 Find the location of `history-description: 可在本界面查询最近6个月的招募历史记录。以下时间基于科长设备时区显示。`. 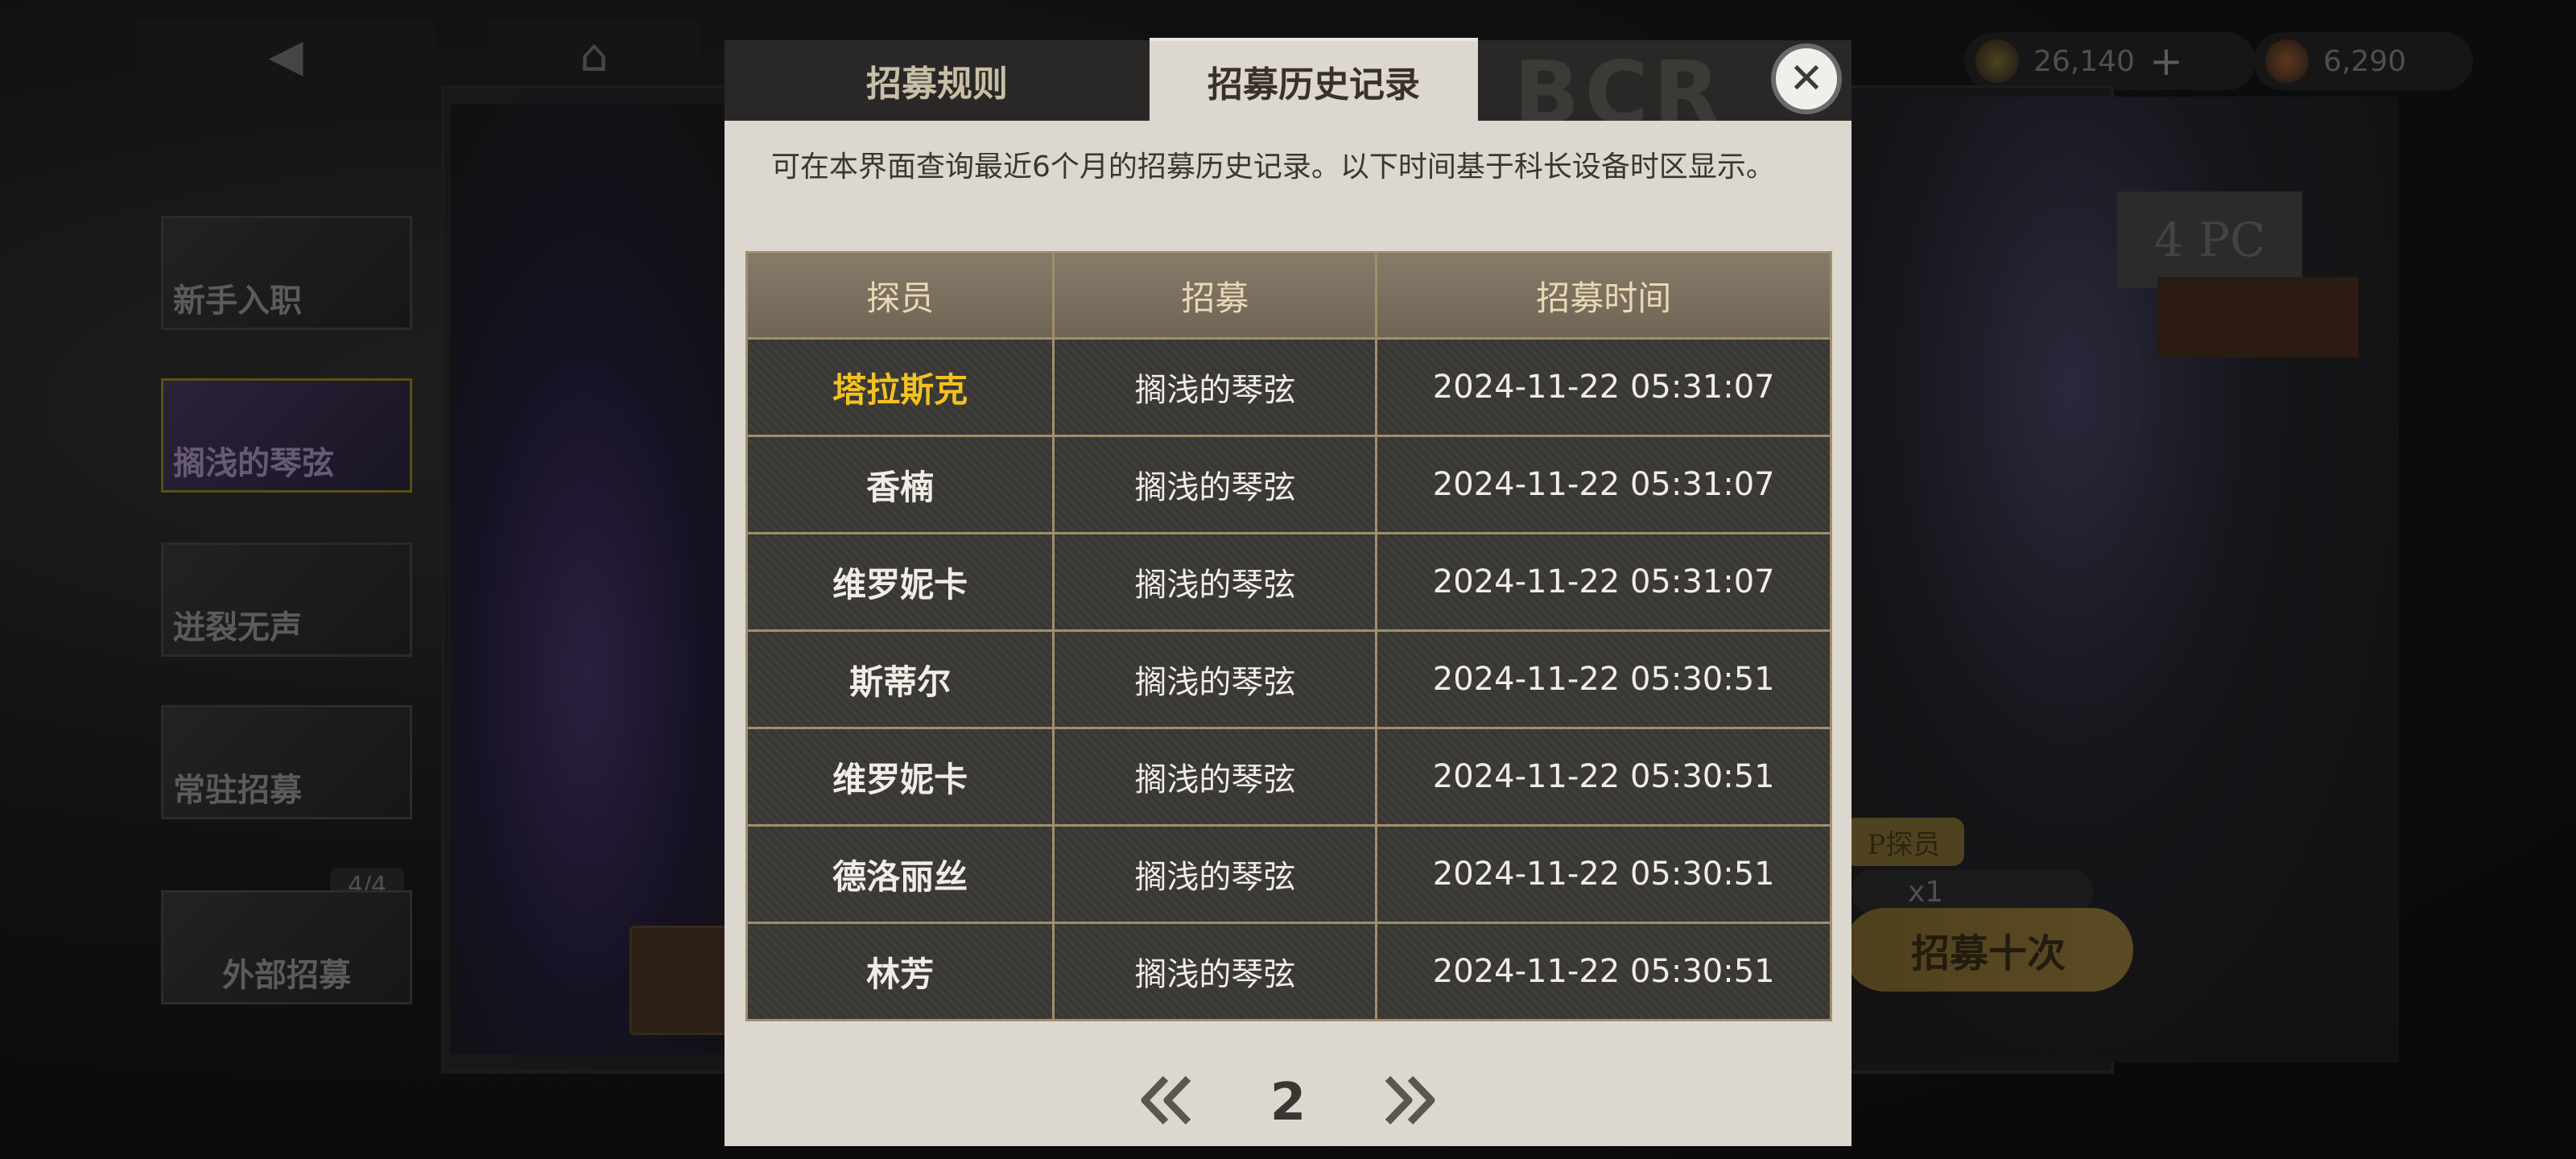

history-description: 可在本界面查询最近6个月的招募历史记录。以下时间基于科长设备时区显示。 is located at coordinates (1273, 167).